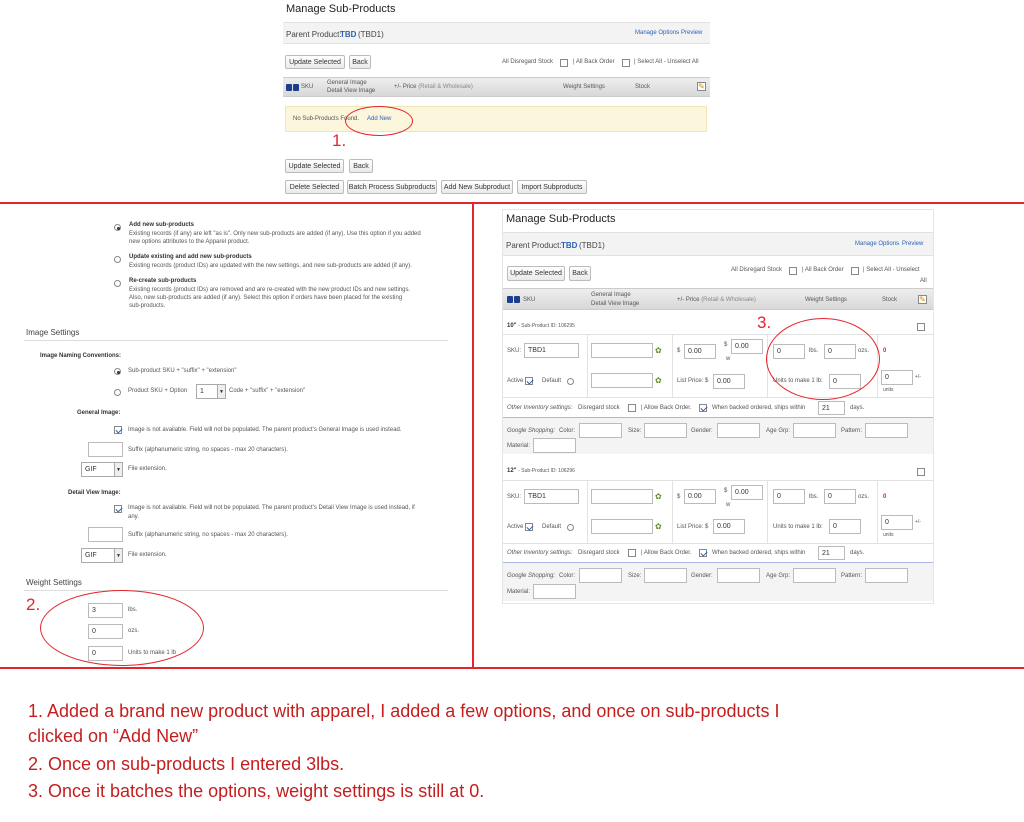  What do you see at coordinates (552, 187) in the screenshot?
I see `import-subproducts-button: Import Subproducts` at bounding box center [552, 187].